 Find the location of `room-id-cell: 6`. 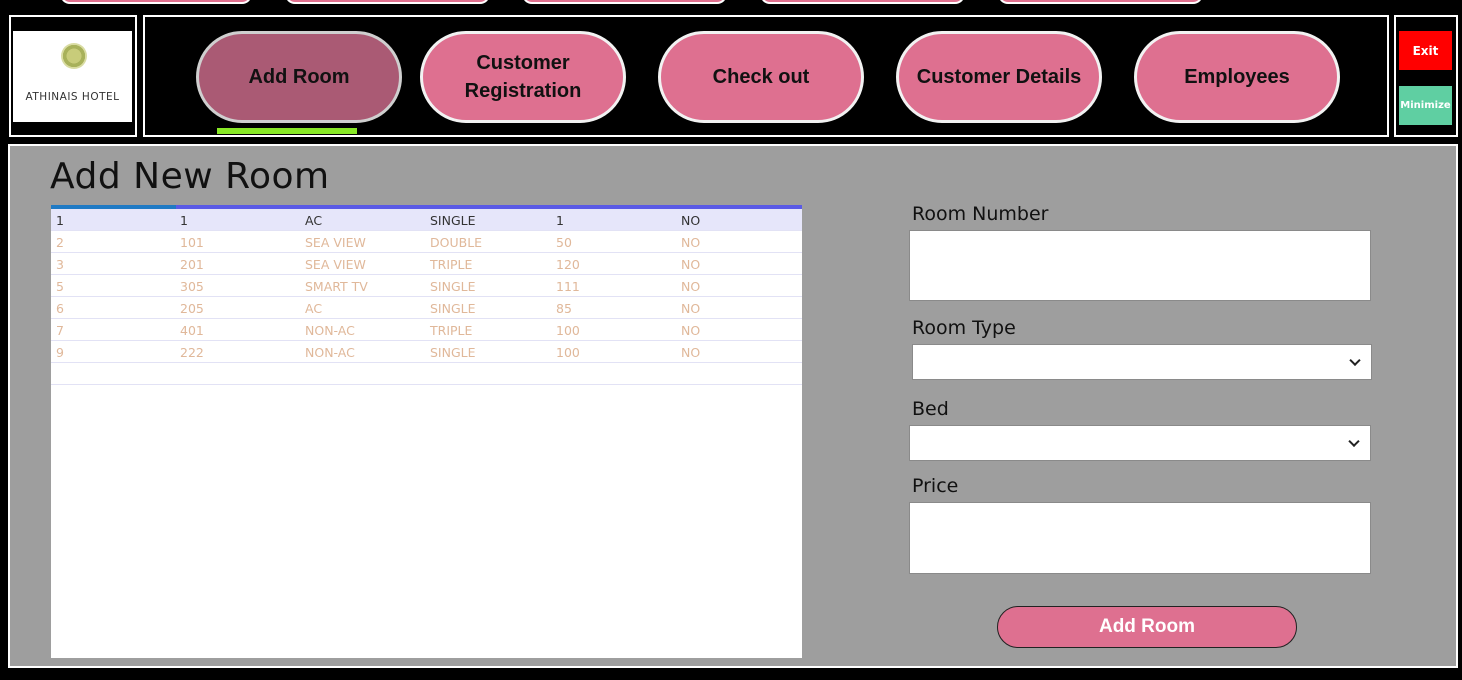

room-id-cell: 6 is located at coordinates (60, 308).